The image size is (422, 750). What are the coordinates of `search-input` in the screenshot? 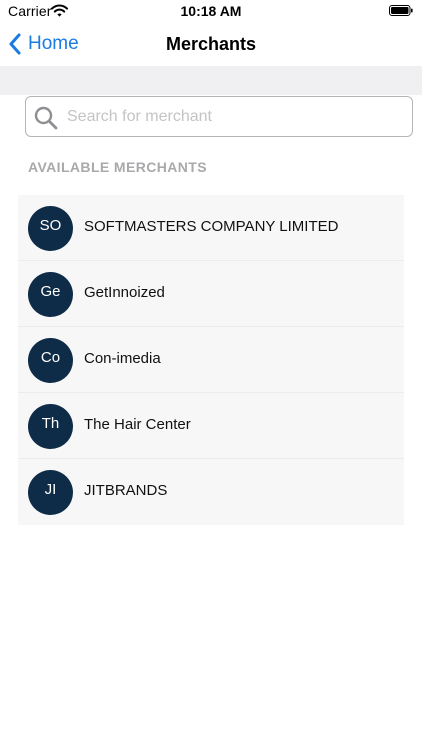 It's located at (234, 116).